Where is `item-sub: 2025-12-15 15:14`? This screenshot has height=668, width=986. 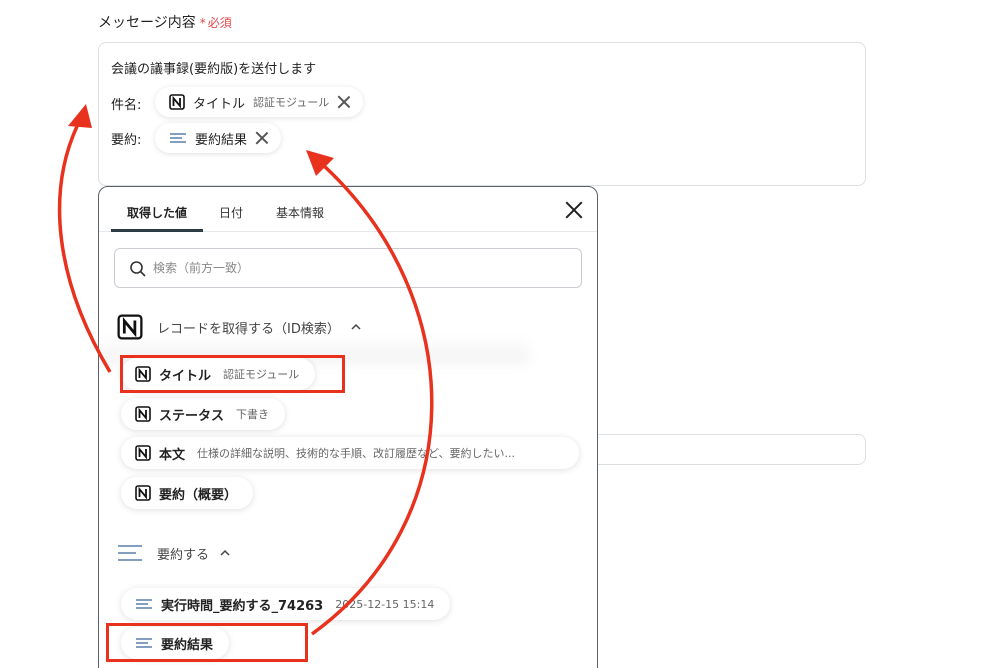 item-sub: 2025-12-15 15:14 is located at coordinates (385, 604).